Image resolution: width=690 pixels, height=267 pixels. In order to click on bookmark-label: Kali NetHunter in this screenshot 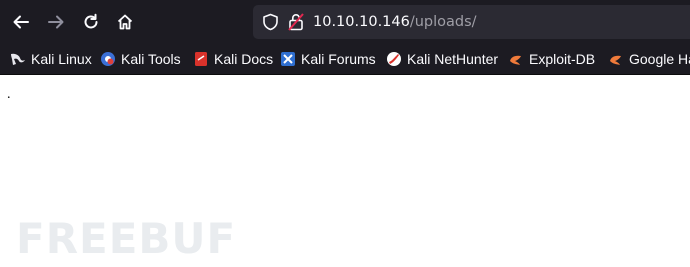, I will do `click(453, 59)`.